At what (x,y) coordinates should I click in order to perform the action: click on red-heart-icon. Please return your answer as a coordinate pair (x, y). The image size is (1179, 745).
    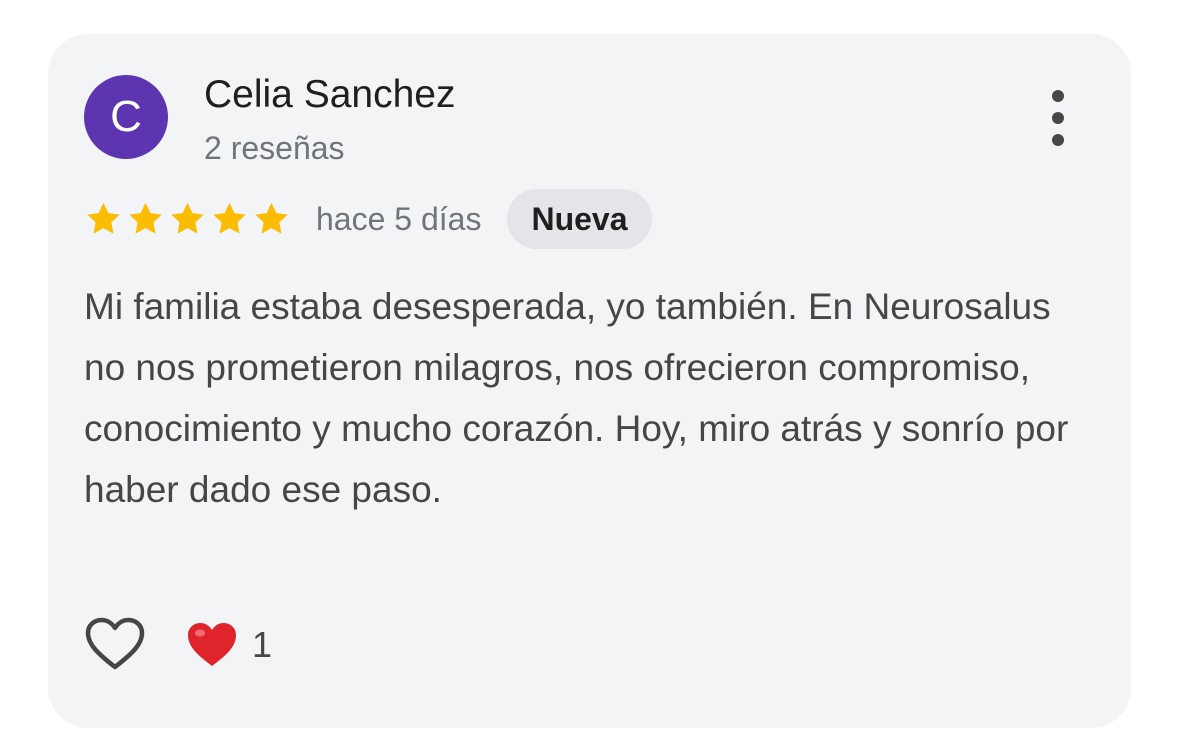
    Looking at the image, I should click on (212, 644).